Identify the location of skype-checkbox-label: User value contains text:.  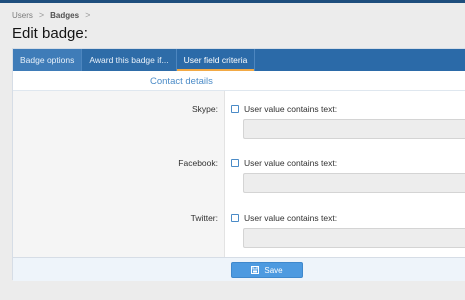
(290, 109).